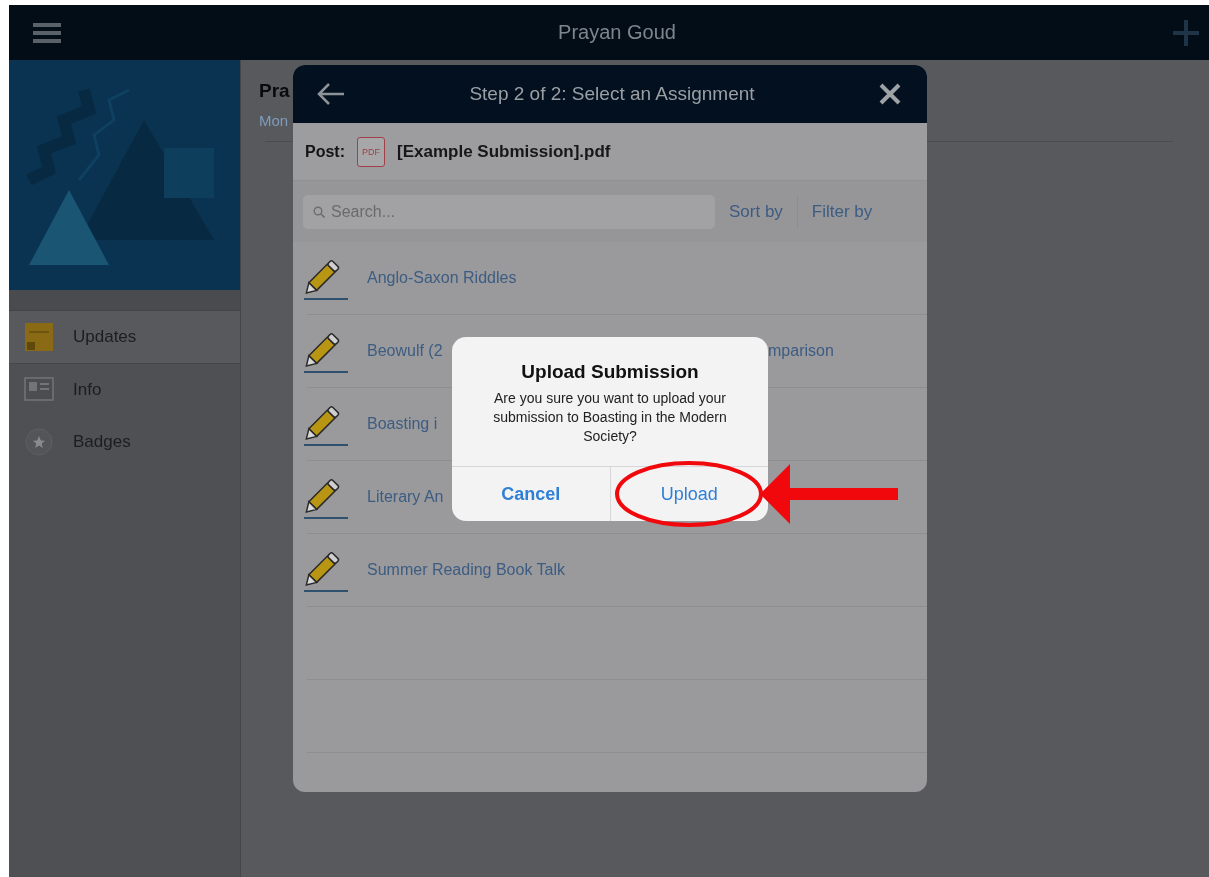 Image resolution: width=1209 pixels, height=877 pixels. What do you see at coordinates (531, 494) in the screenshot?
I see `cancel-button: Cancel` at bounding box center [531, 494].